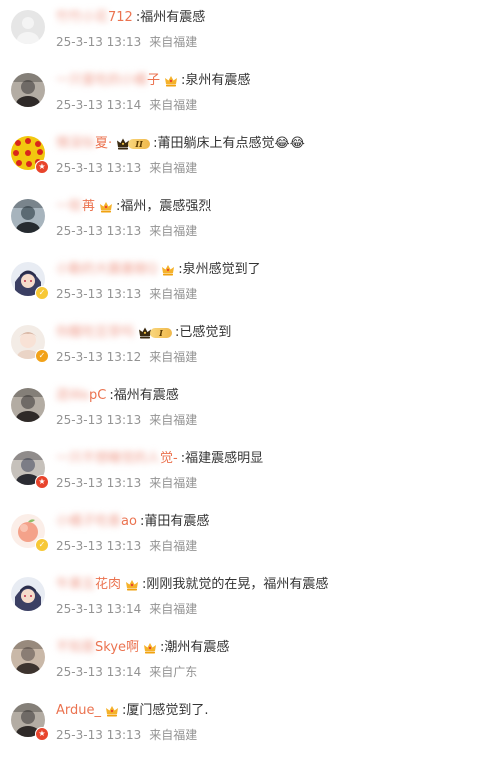  I want to click on comment-text: 福建震感明显, so click(224, 458).